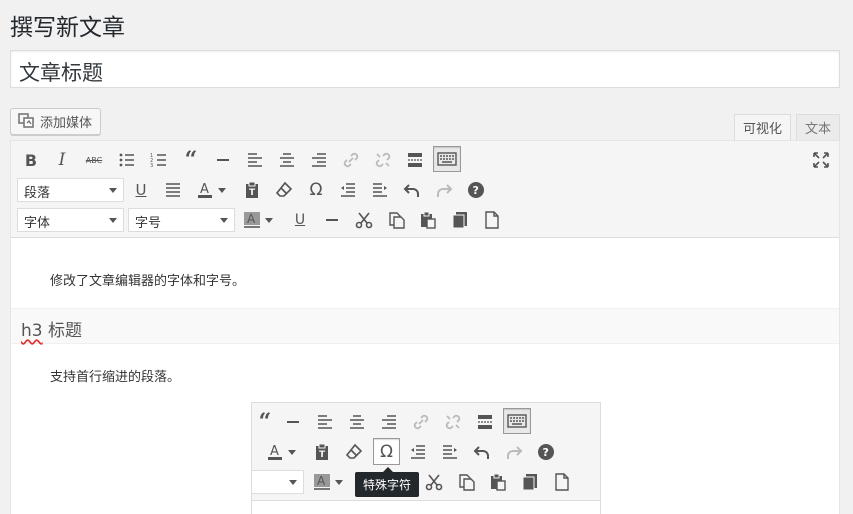  What do you see at coordinates (26, 121) in the screenshot?
I see `media-icon` at bounding box center [26, 121].